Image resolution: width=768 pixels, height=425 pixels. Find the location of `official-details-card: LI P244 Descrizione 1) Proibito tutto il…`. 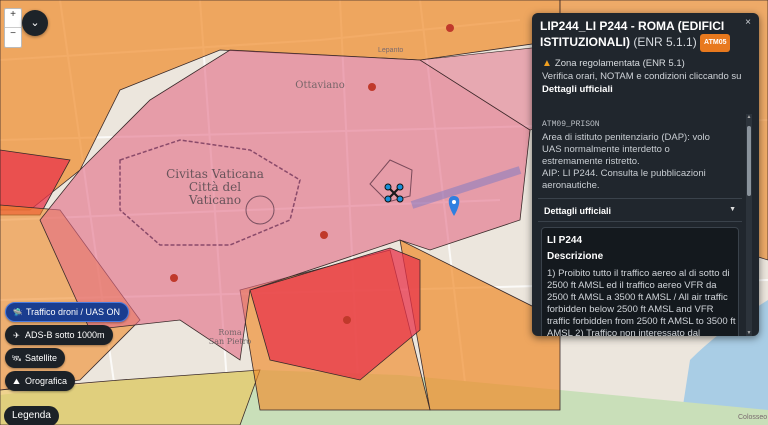

official-details-card: LI P244 Descrizione 1) Proibito tutto il… is located at coordinates (640, 281).